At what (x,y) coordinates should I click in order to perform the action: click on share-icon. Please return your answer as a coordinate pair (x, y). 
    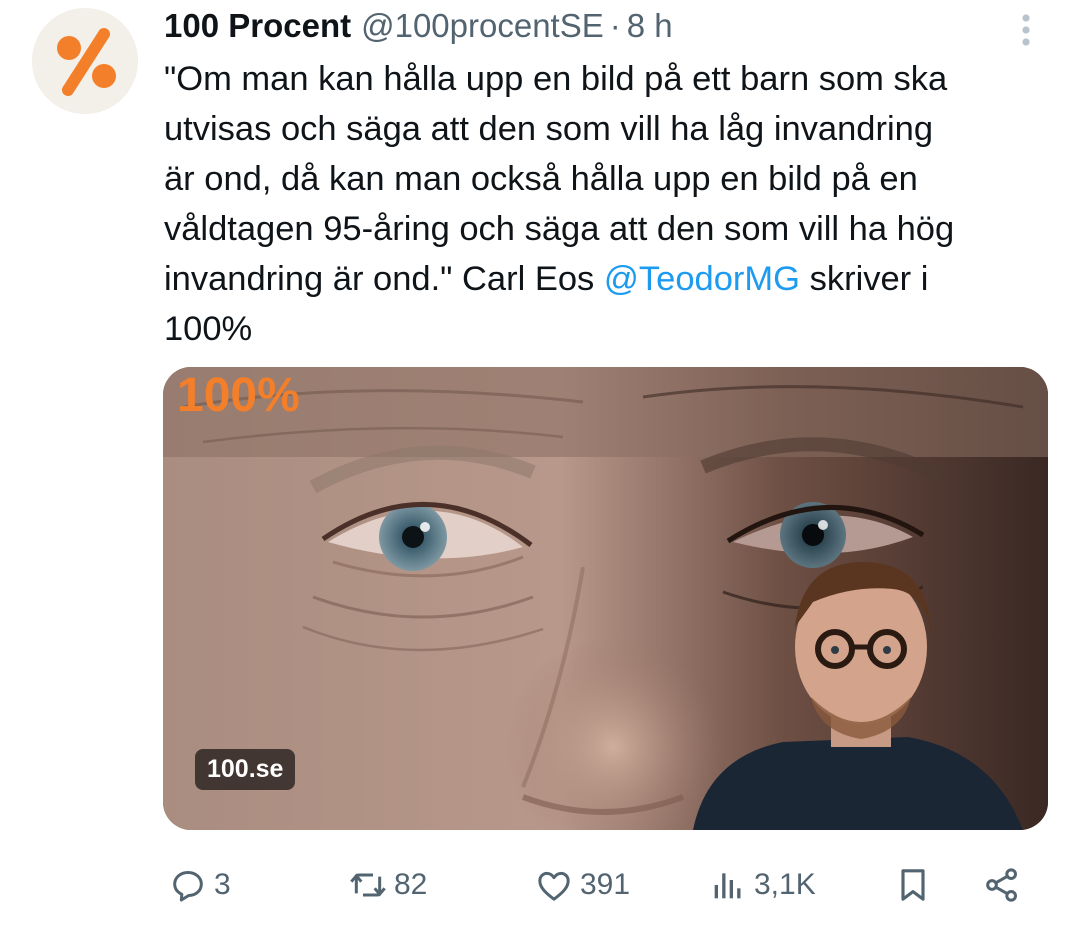
    Looking at the image, I should click on (1001, 885).